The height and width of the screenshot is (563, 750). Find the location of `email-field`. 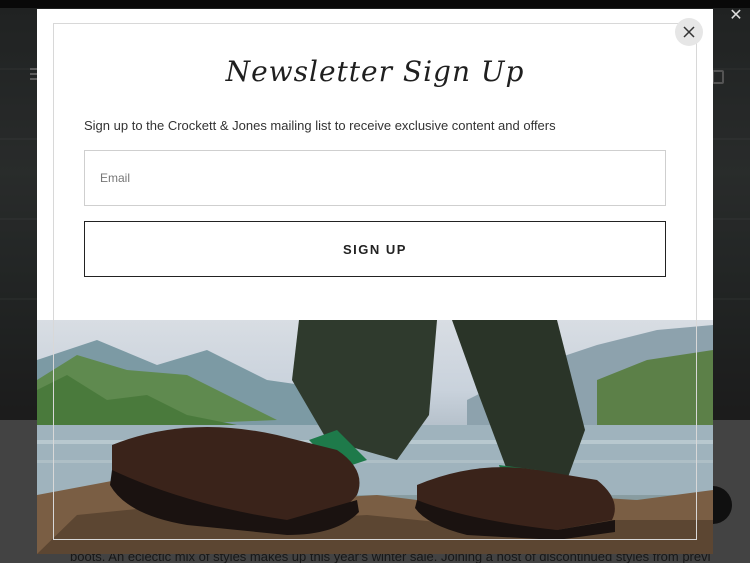

email-field is located at coordinates (375, 178).